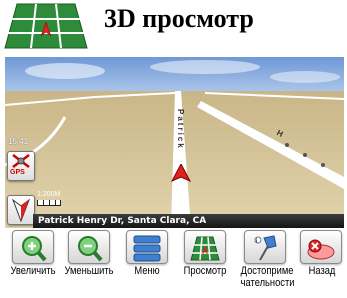 The height and width of the screenshot is (298, 347). I want to click on menu-icon, so click(147, 248).